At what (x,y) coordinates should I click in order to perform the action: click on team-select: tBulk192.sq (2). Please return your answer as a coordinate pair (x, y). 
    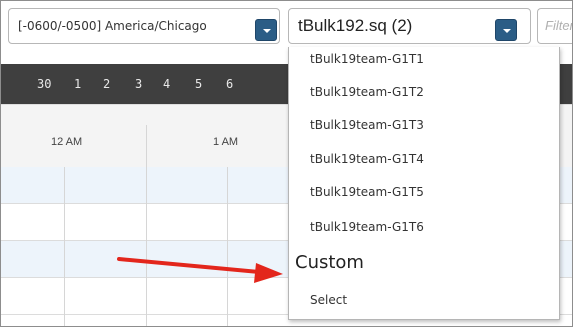
    Looking at the image, I should click on (409, 26).